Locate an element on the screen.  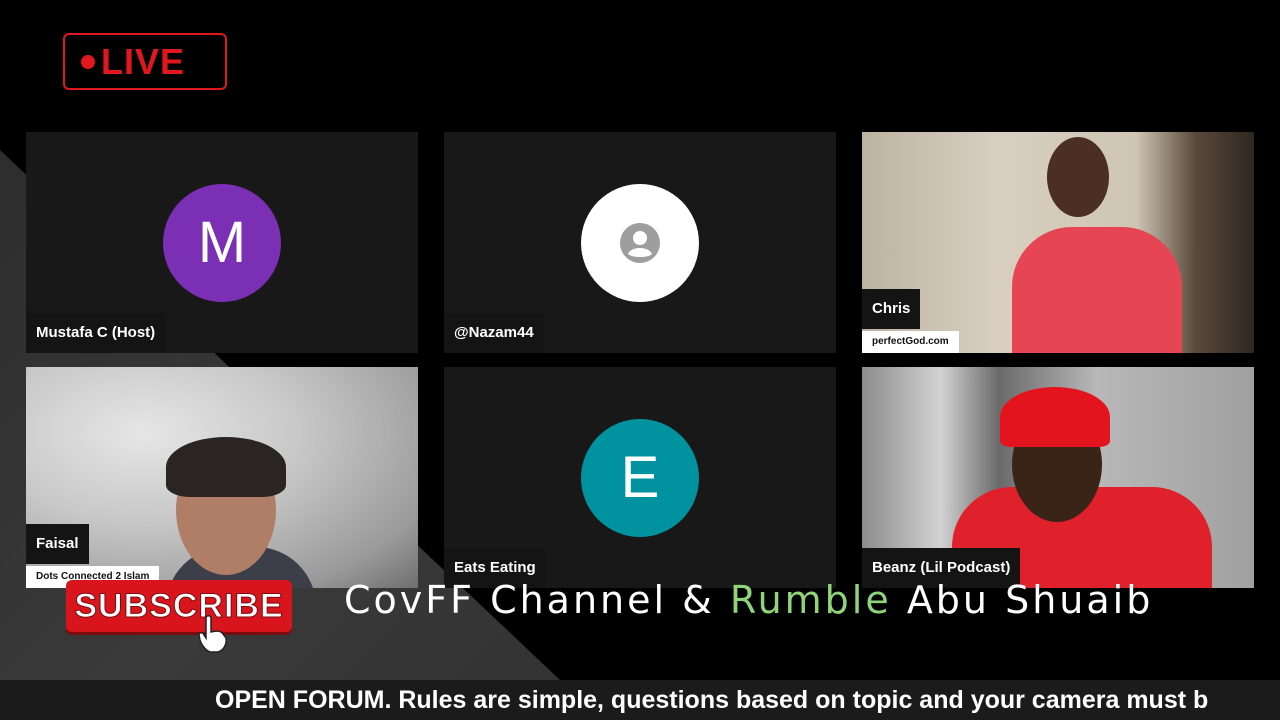
subscribe-button: SUBSCRIBE is located at coordinates (179, 606).